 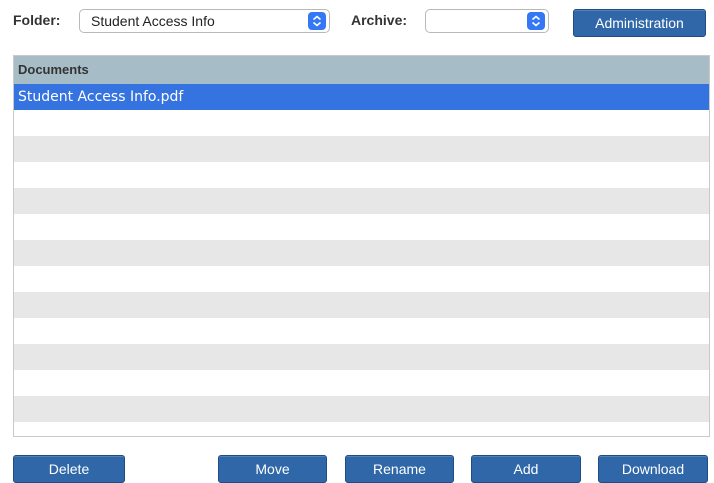 What do you see at coordinates (653, 469) in the screenshot?
I see `download-button: Download` at bounding box center [653, 469].